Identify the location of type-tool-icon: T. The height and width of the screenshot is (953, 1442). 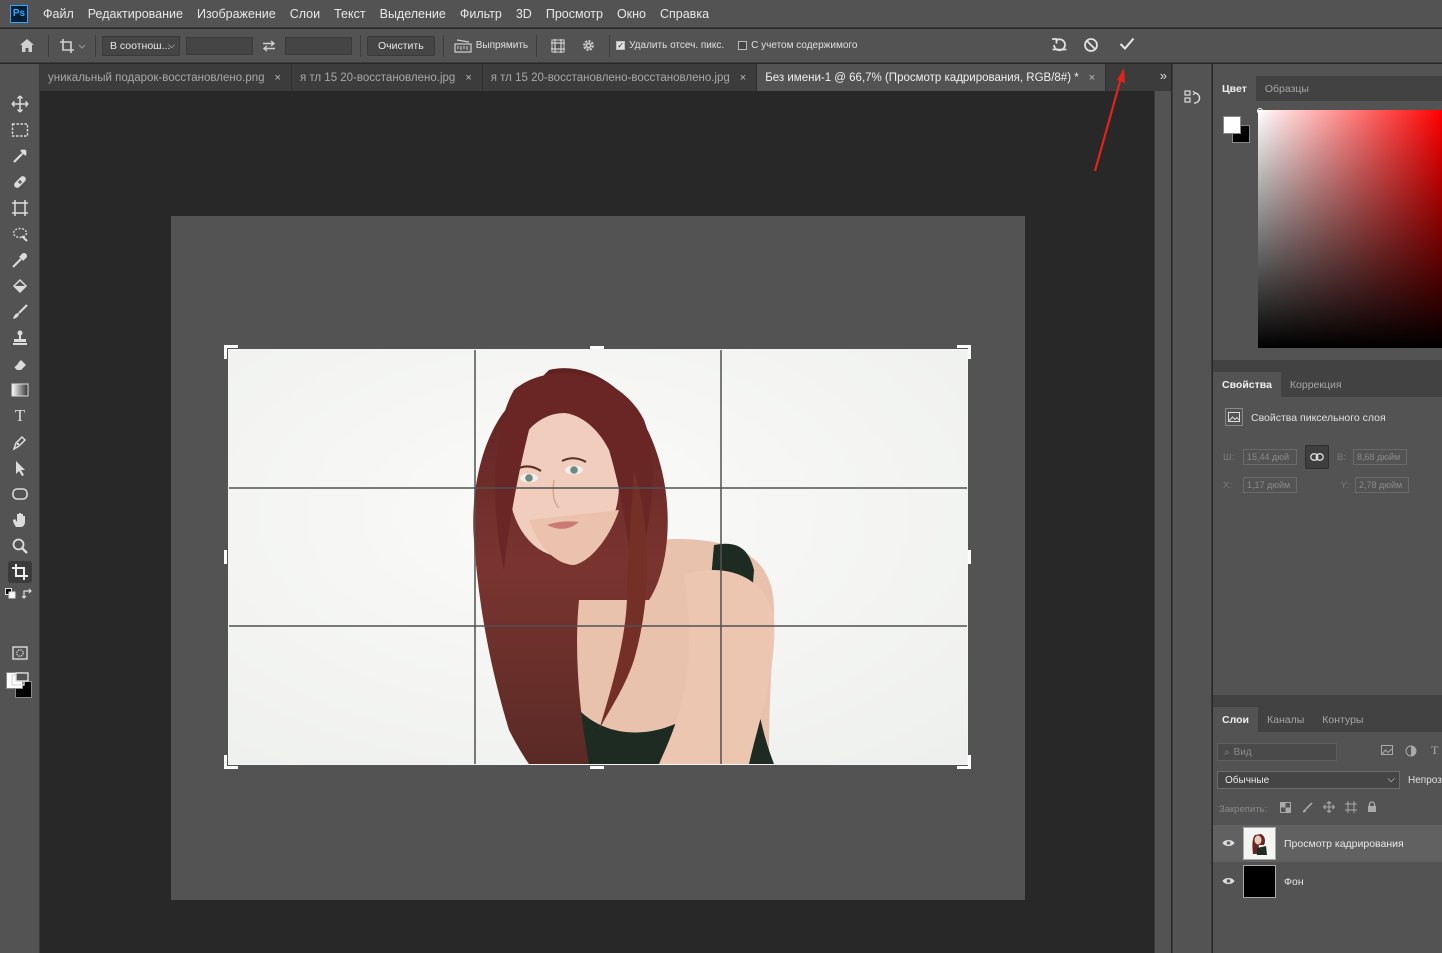
(20, 416).